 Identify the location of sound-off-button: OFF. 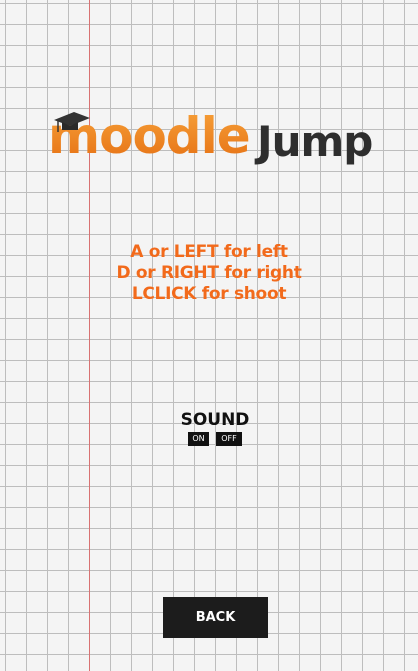
(229, 439).